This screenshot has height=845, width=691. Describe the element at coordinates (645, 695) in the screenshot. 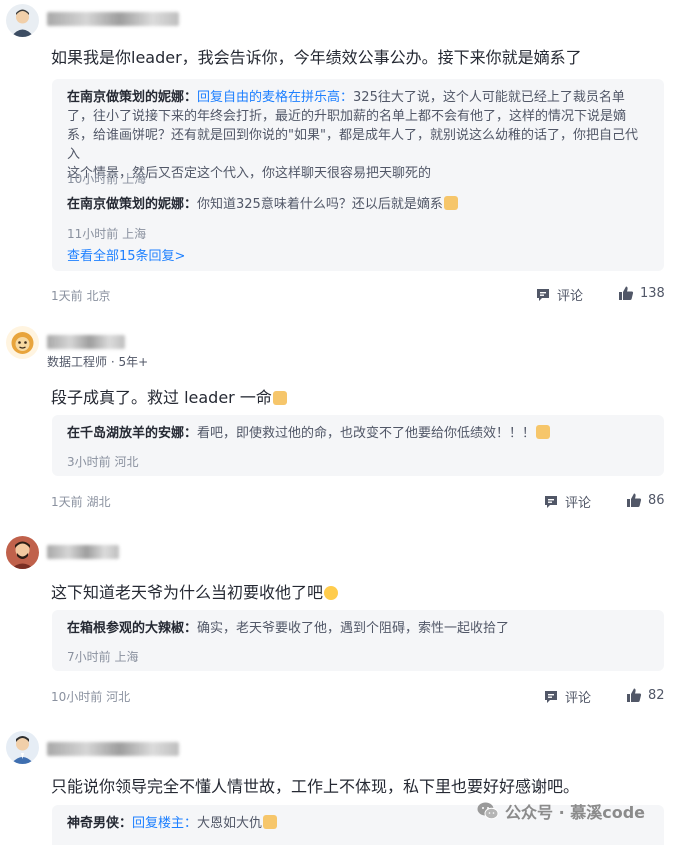

I see `like-button: 82` at that location.